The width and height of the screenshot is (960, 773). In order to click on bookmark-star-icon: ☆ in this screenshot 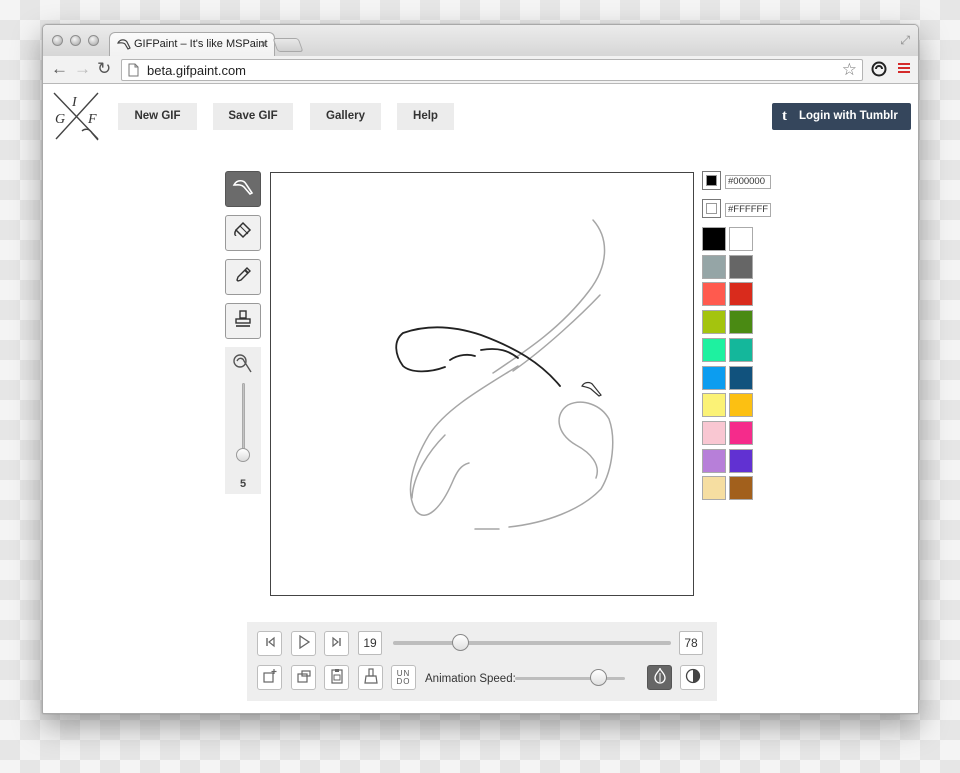, I will do `click(849, 70)`.